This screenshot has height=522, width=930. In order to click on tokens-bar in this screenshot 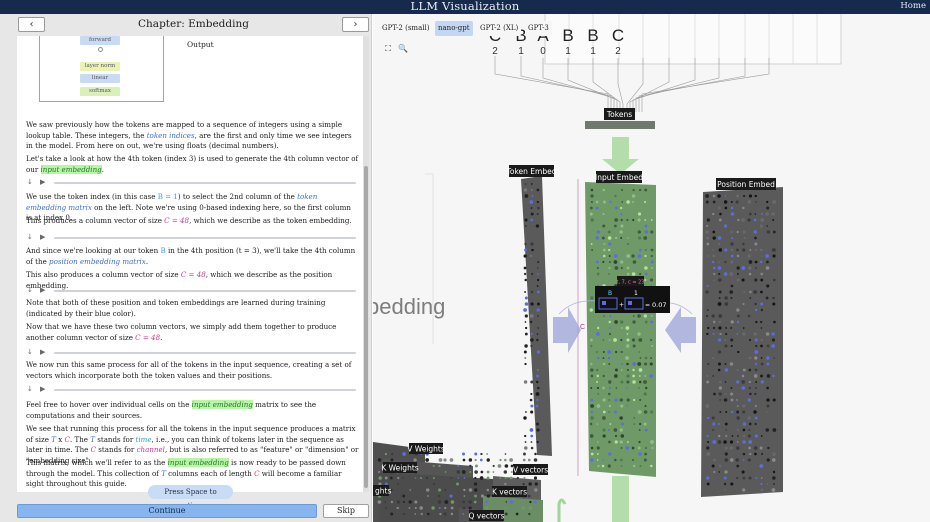, I will do `click(620, 125)`.